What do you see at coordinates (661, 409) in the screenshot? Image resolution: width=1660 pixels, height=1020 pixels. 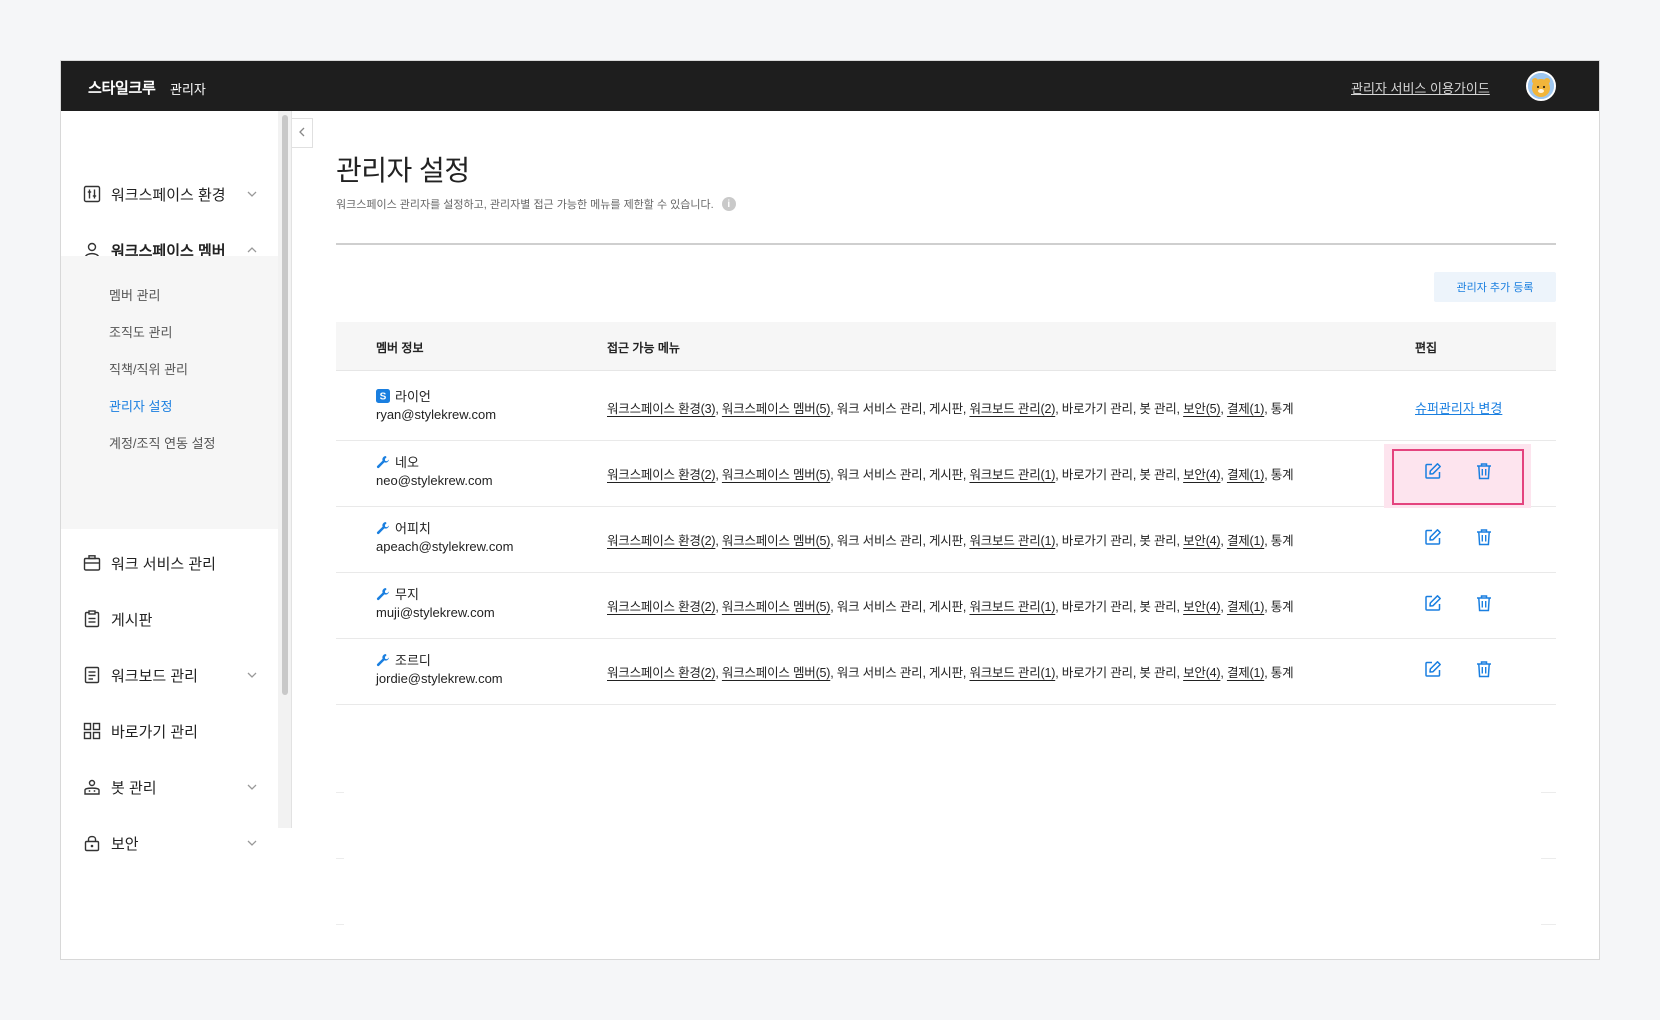 I see `menu-link: 워크스페이스 환경(3)` at bounding box center [661, 409].